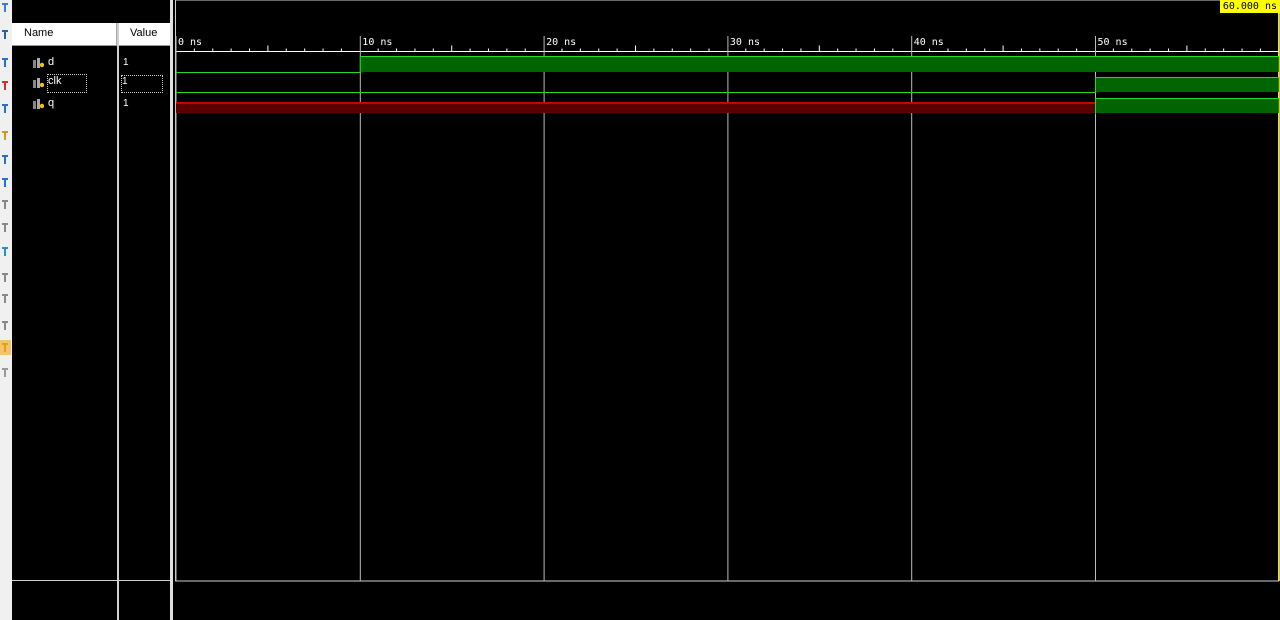 This screenshot has width=1280, height=620. Describe the element at coordinates (91, 310) in the screenshot. I see `signal-names-pane: Name Value d 1 clk 1 q 1` at that location.